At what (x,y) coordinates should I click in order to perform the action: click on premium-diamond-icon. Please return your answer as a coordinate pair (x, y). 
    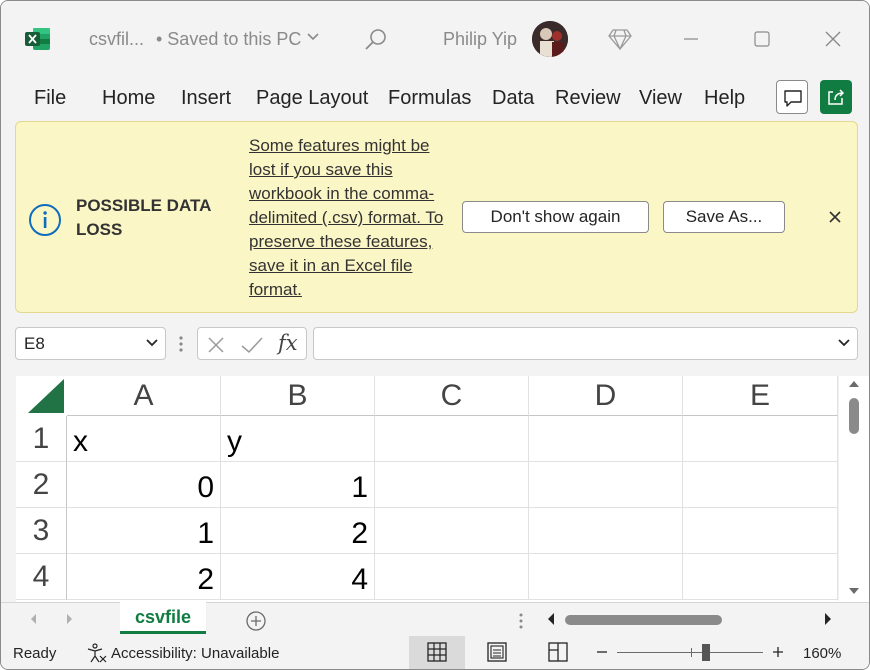
    Looking at the image, I should click on (620, 39).